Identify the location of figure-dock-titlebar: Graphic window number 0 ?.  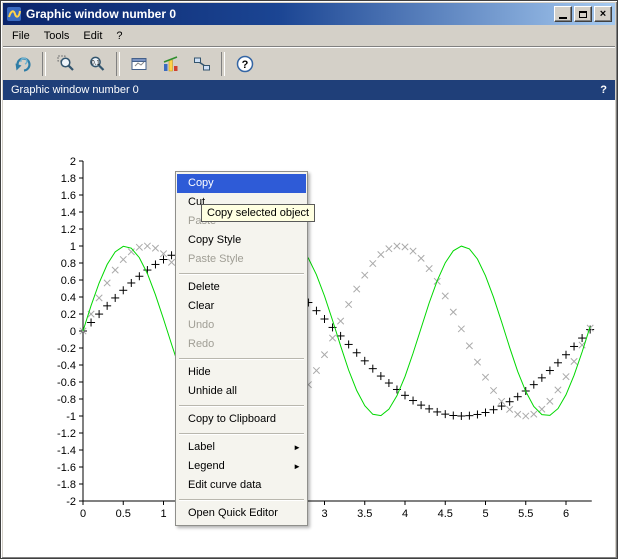
(309, 90).